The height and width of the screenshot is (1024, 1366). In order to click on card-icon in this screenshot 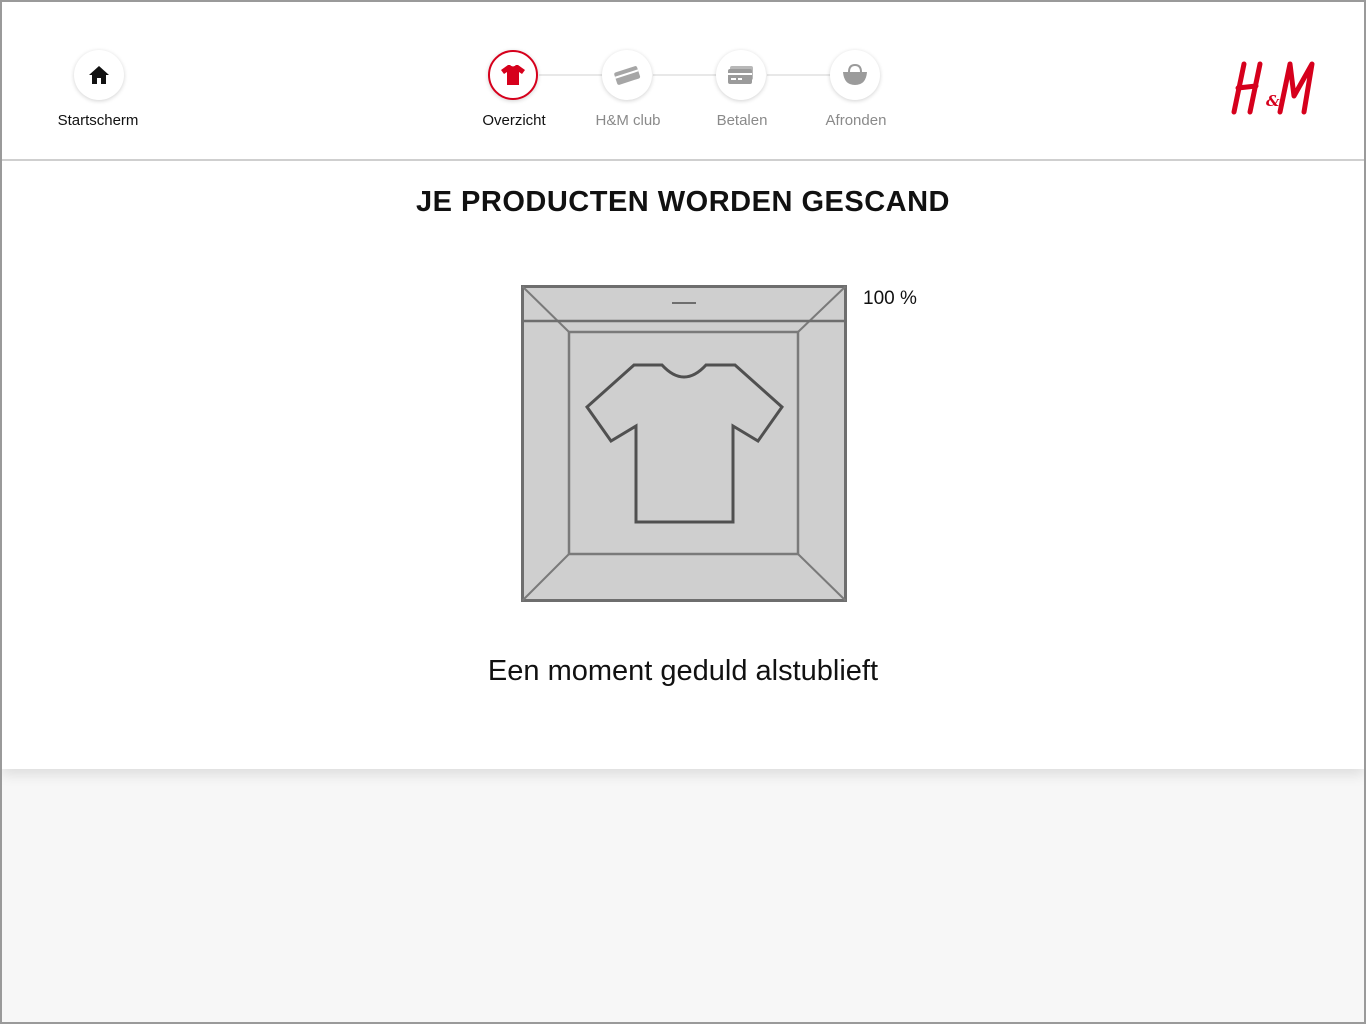, I will do `click(627, 75)`.